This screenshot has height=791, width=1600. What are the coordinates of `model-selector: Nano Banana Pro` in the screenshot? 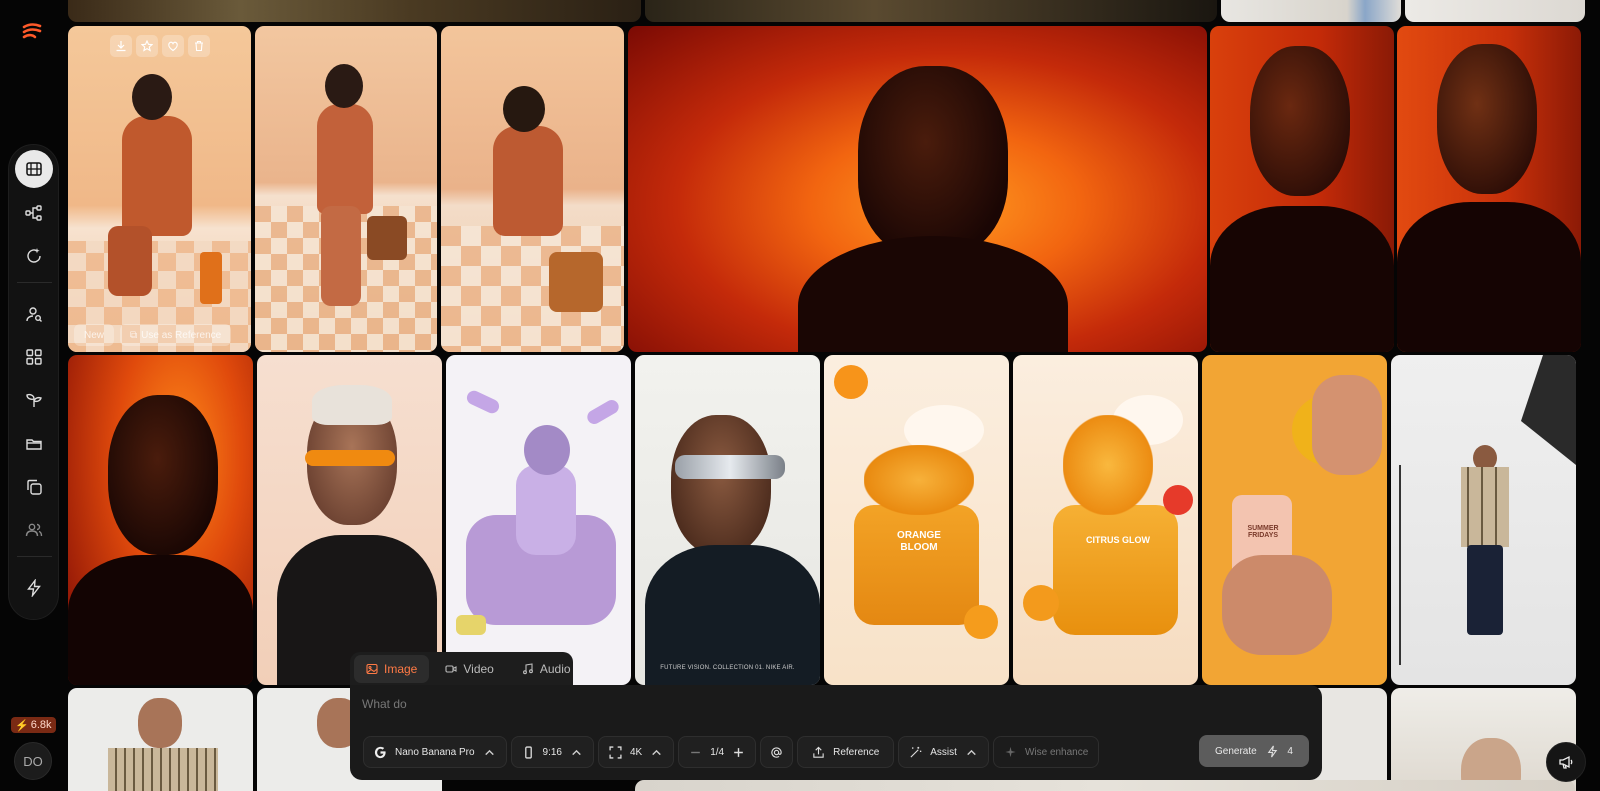 It's located at (435, 752).